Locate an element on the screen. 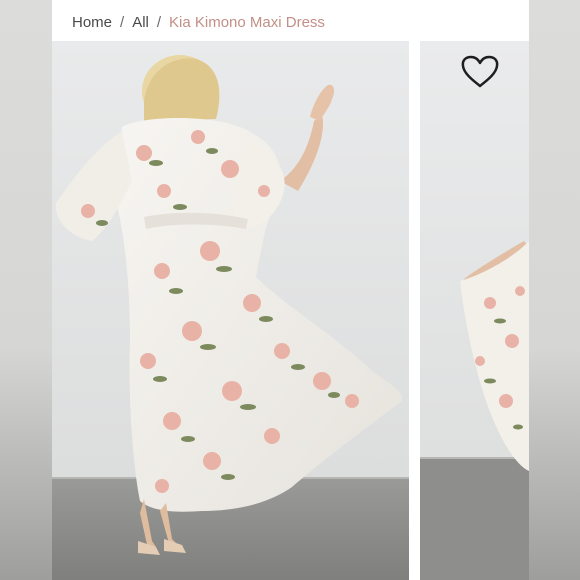 The image size is (580, 580). breadcrumb-home-link: Home is located at coordinates (92, 22).